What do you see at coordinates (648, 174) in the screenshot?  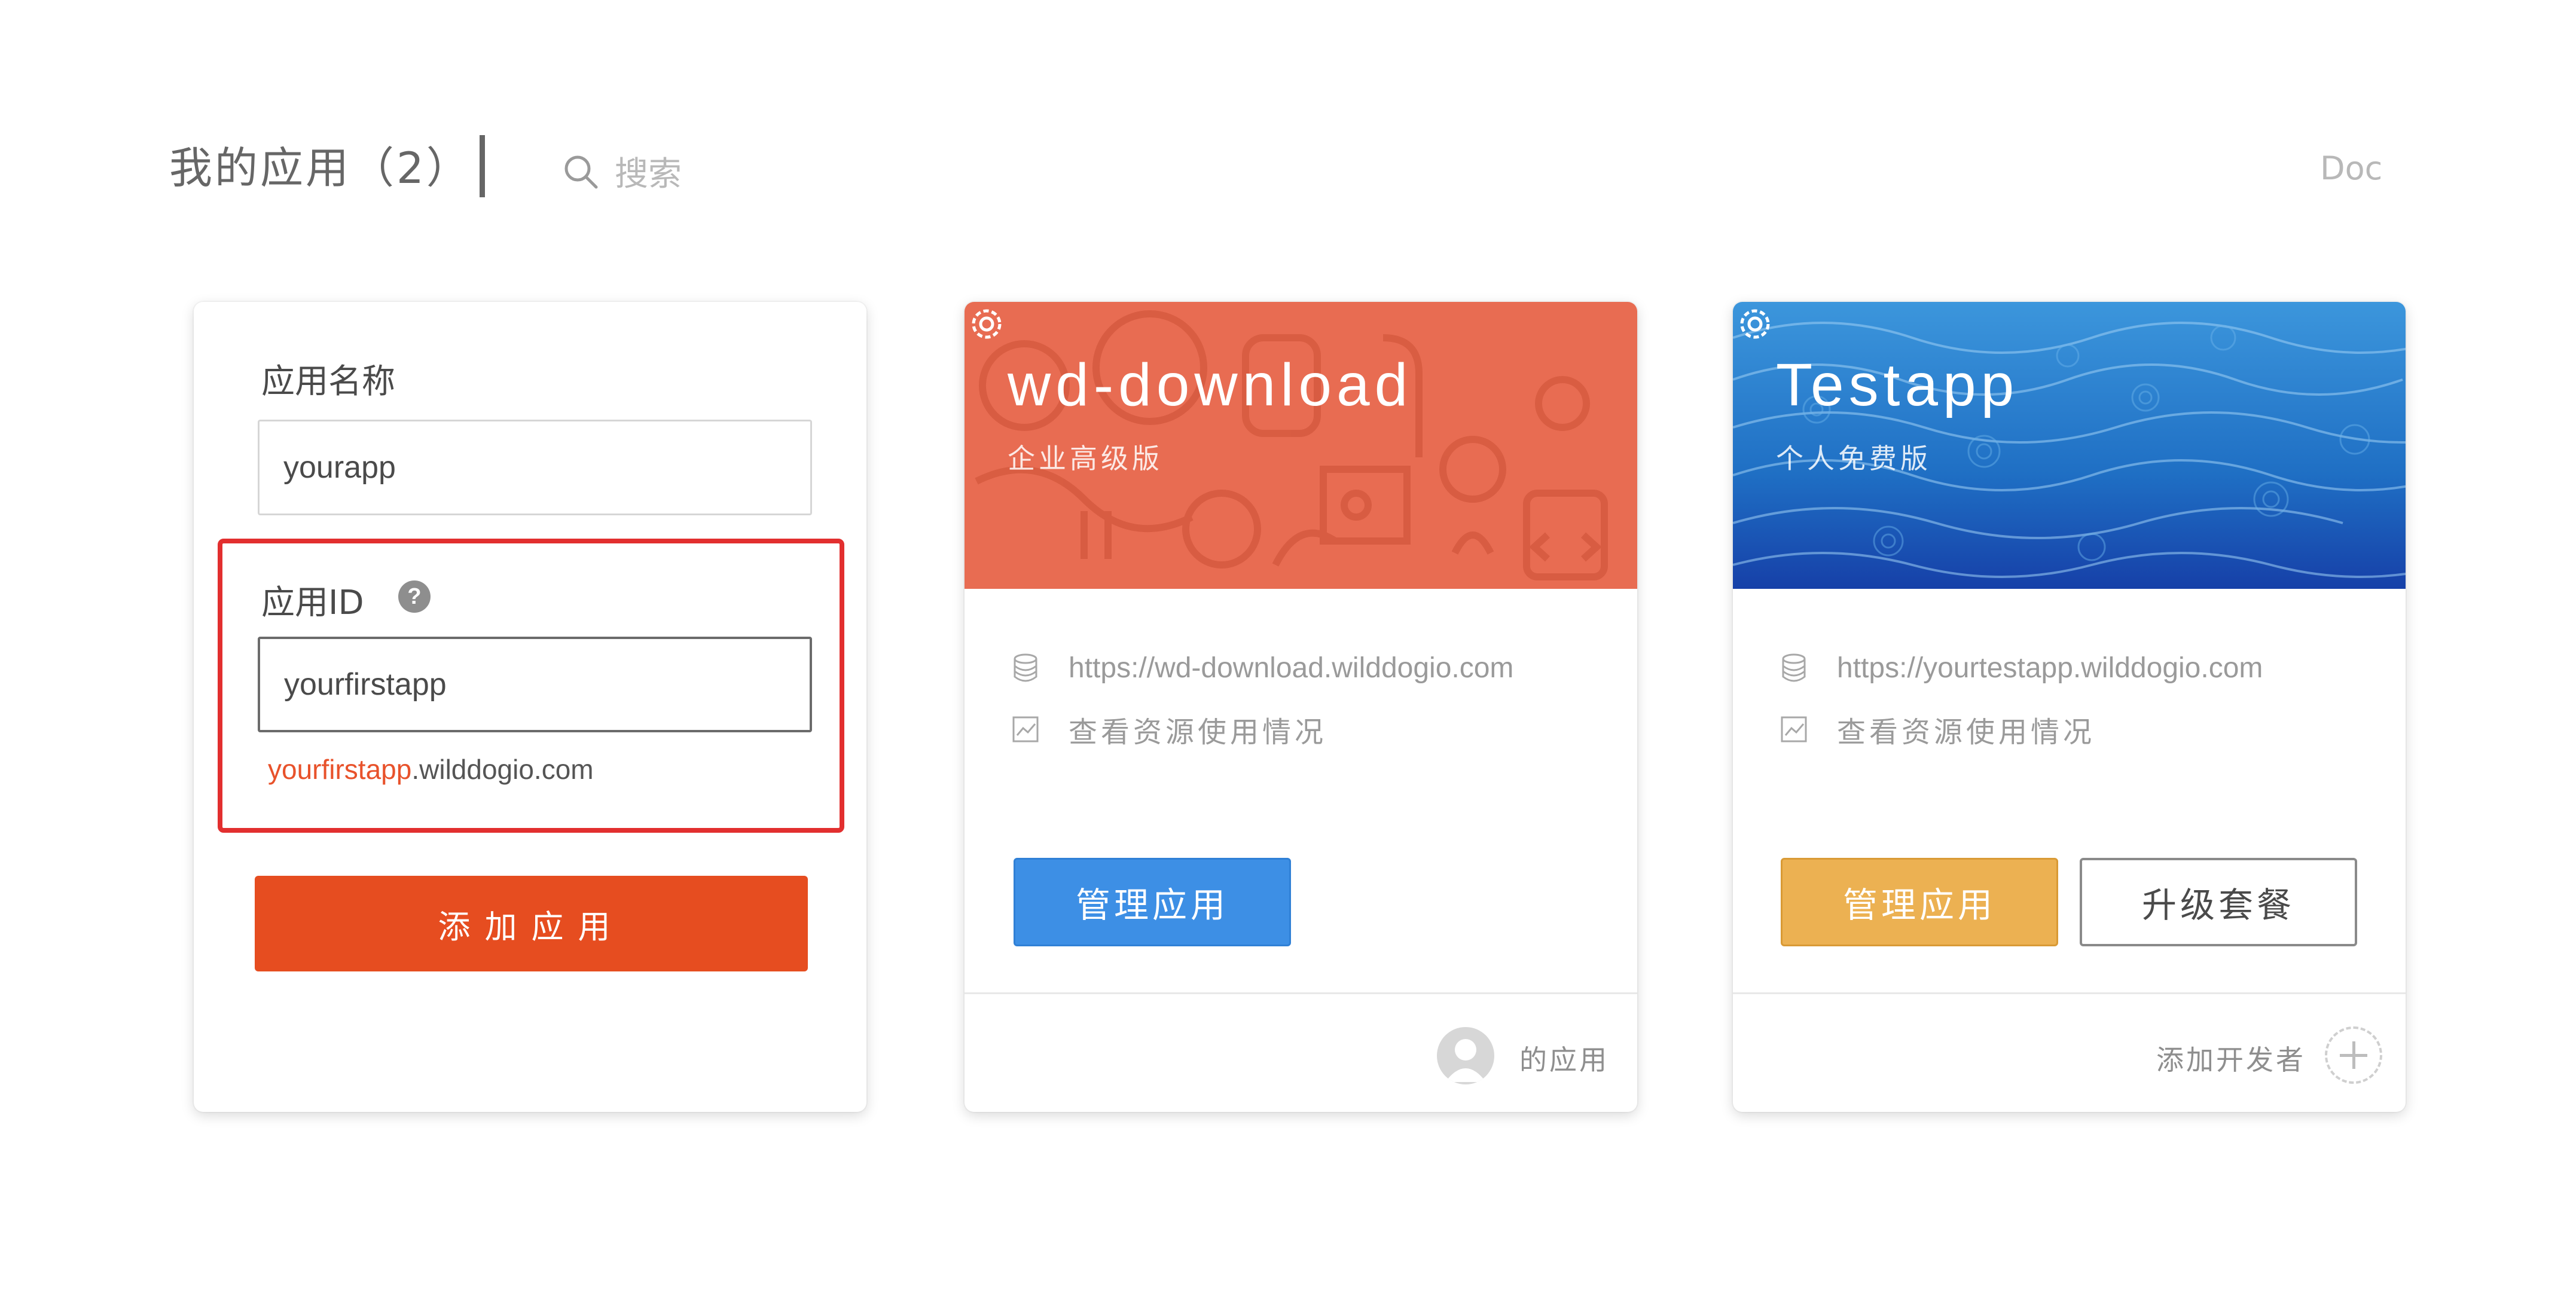 I see `search-label: 搜索` at bounding box center [648, 174].